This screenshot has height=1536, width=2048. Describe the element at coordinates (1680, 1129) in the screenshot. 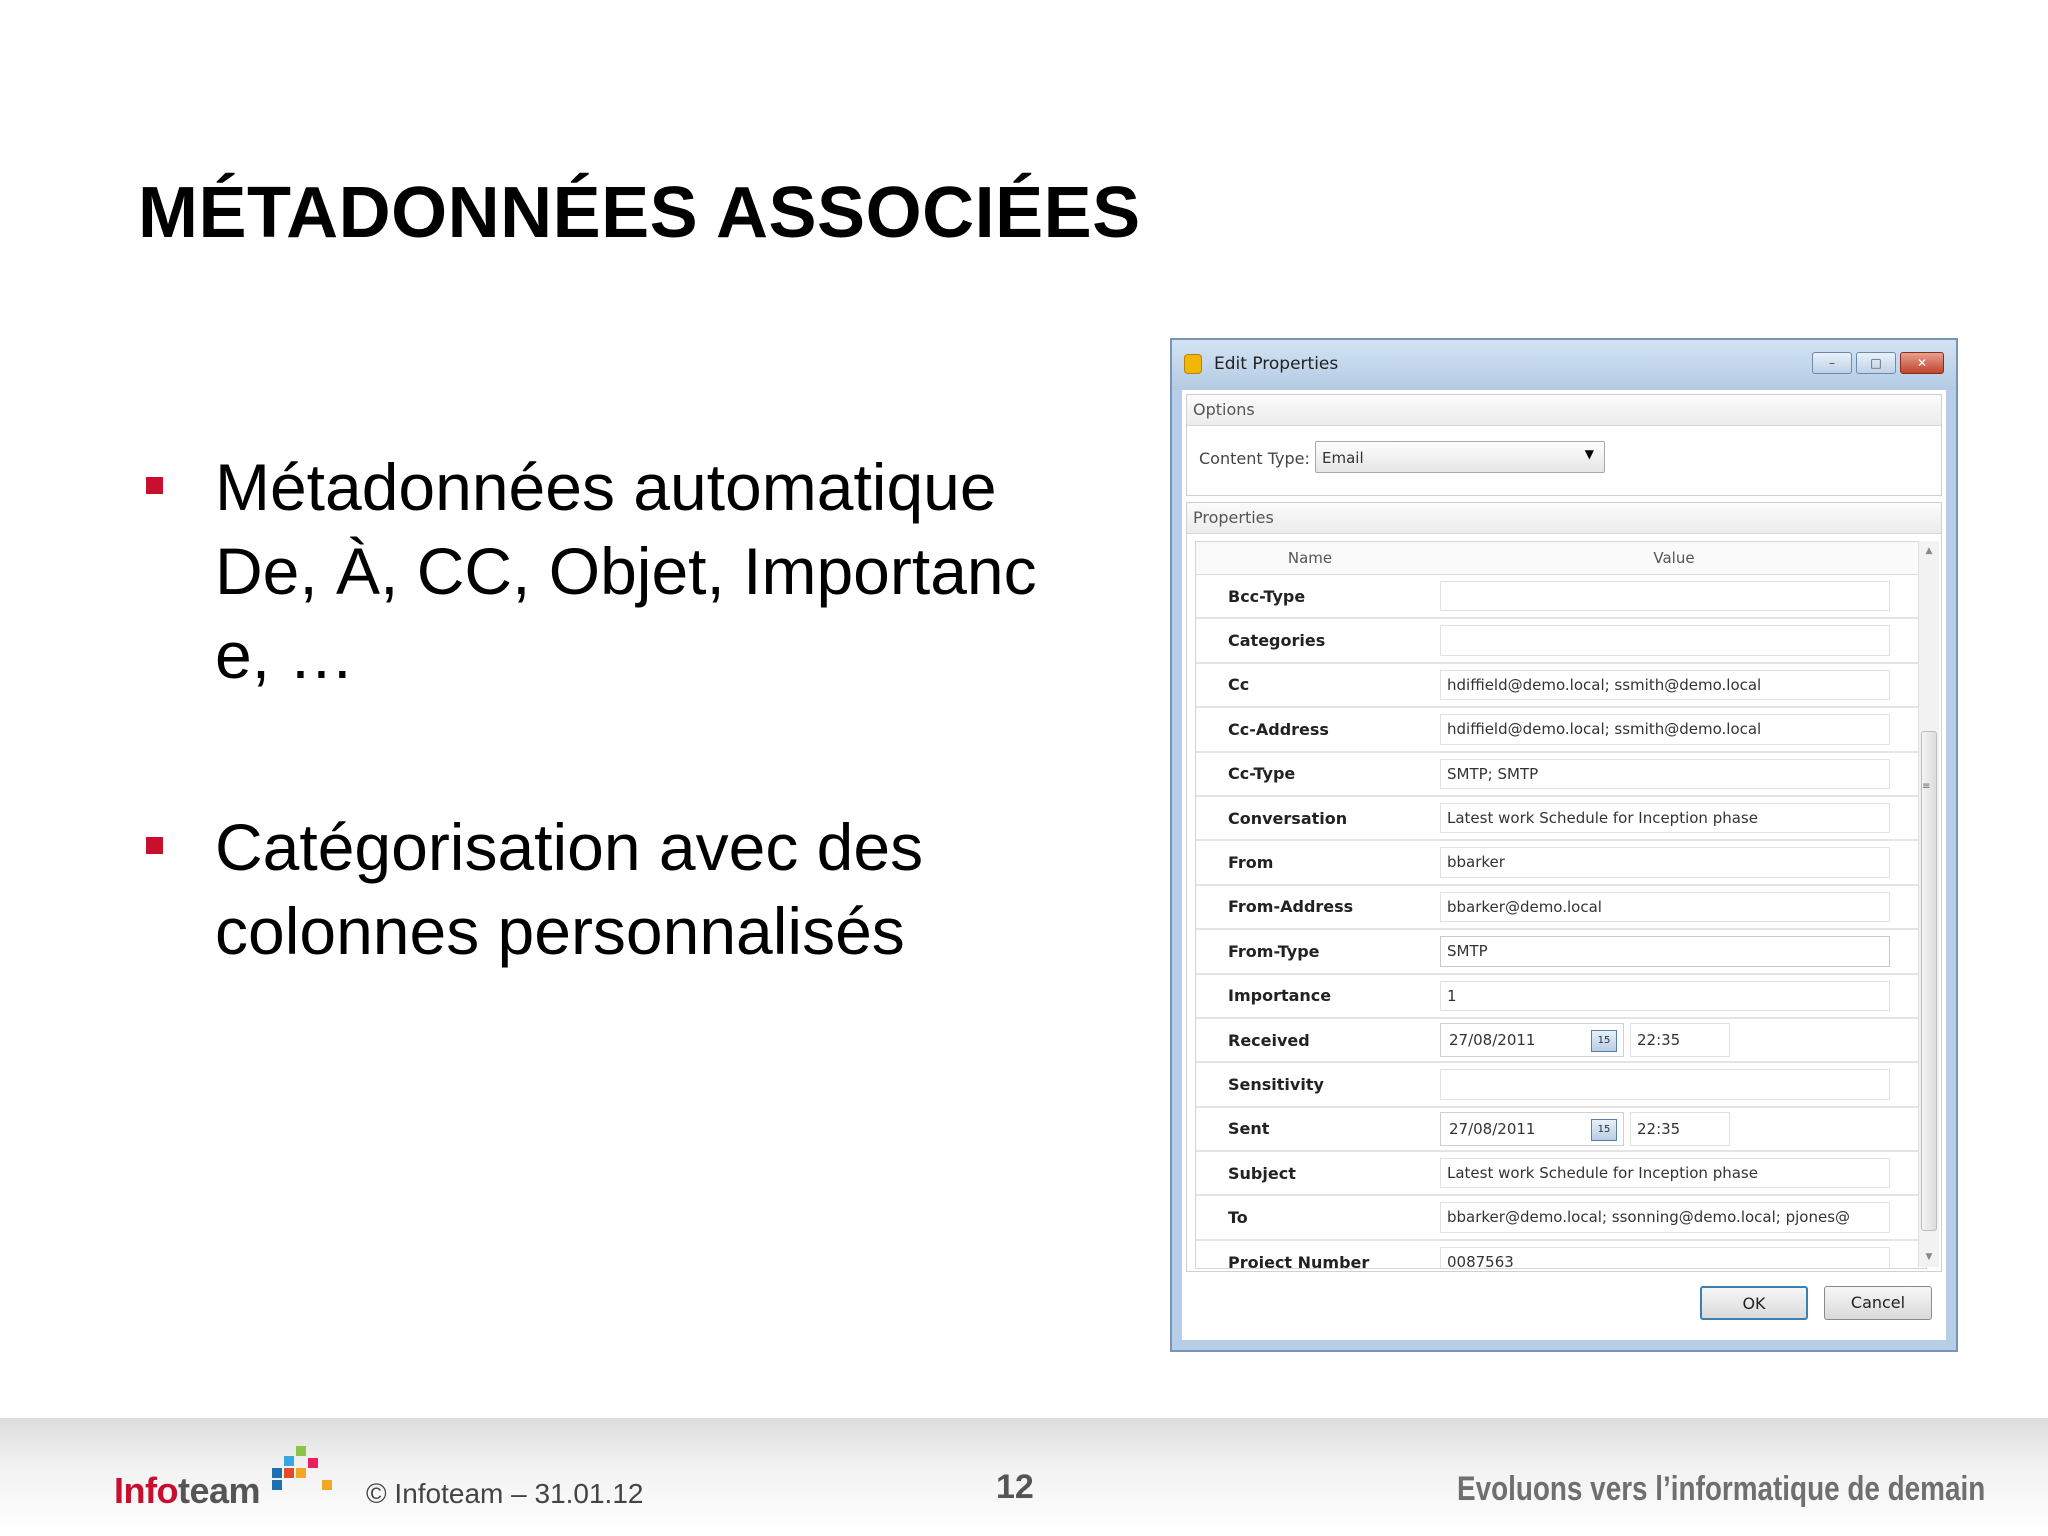

I see `sent-time-field: 22:35` at that location.